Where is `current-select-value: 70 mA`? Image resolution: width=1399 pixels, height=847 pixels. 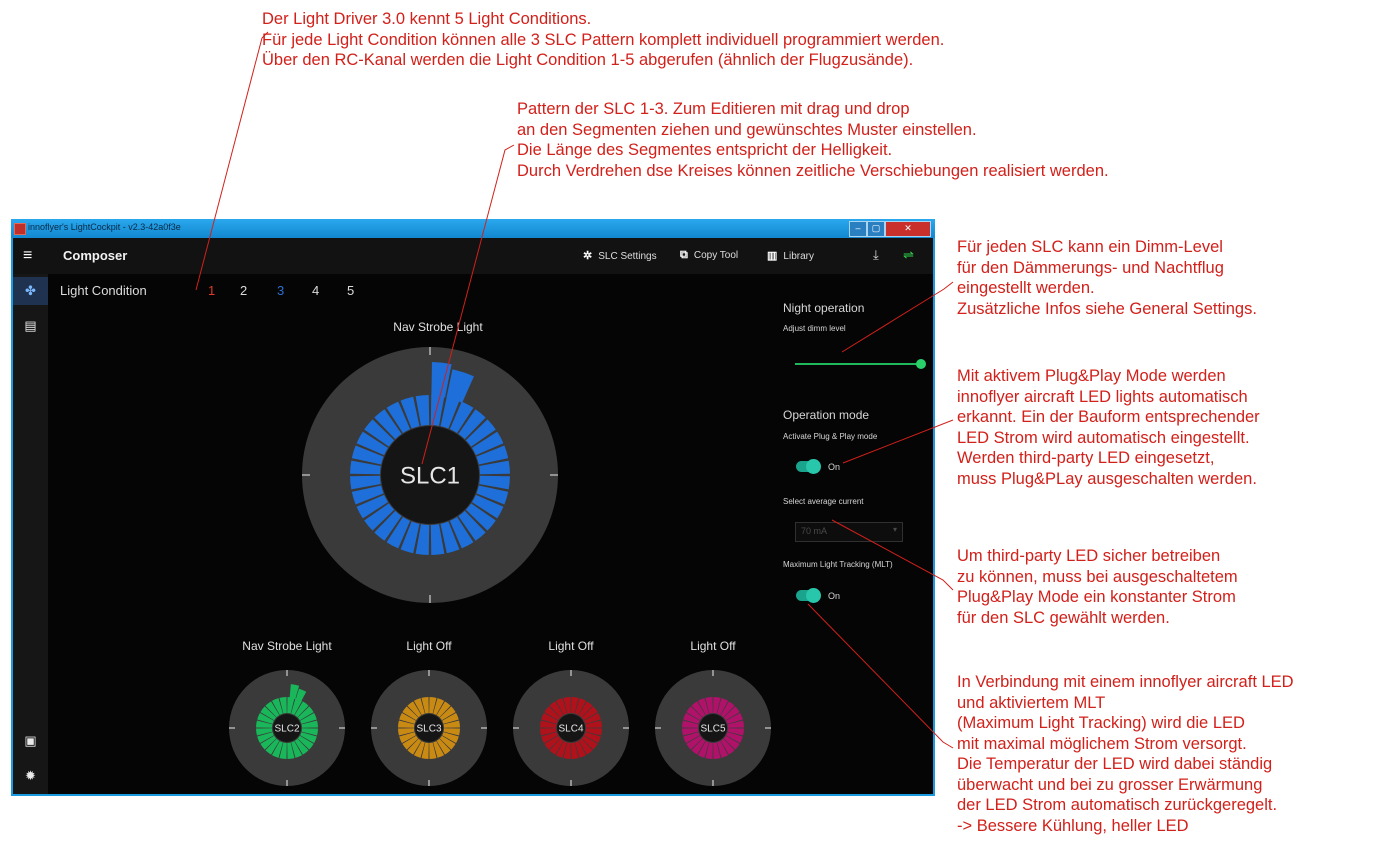 current-select-value: 70 mA is located at coordinates (814, 531).